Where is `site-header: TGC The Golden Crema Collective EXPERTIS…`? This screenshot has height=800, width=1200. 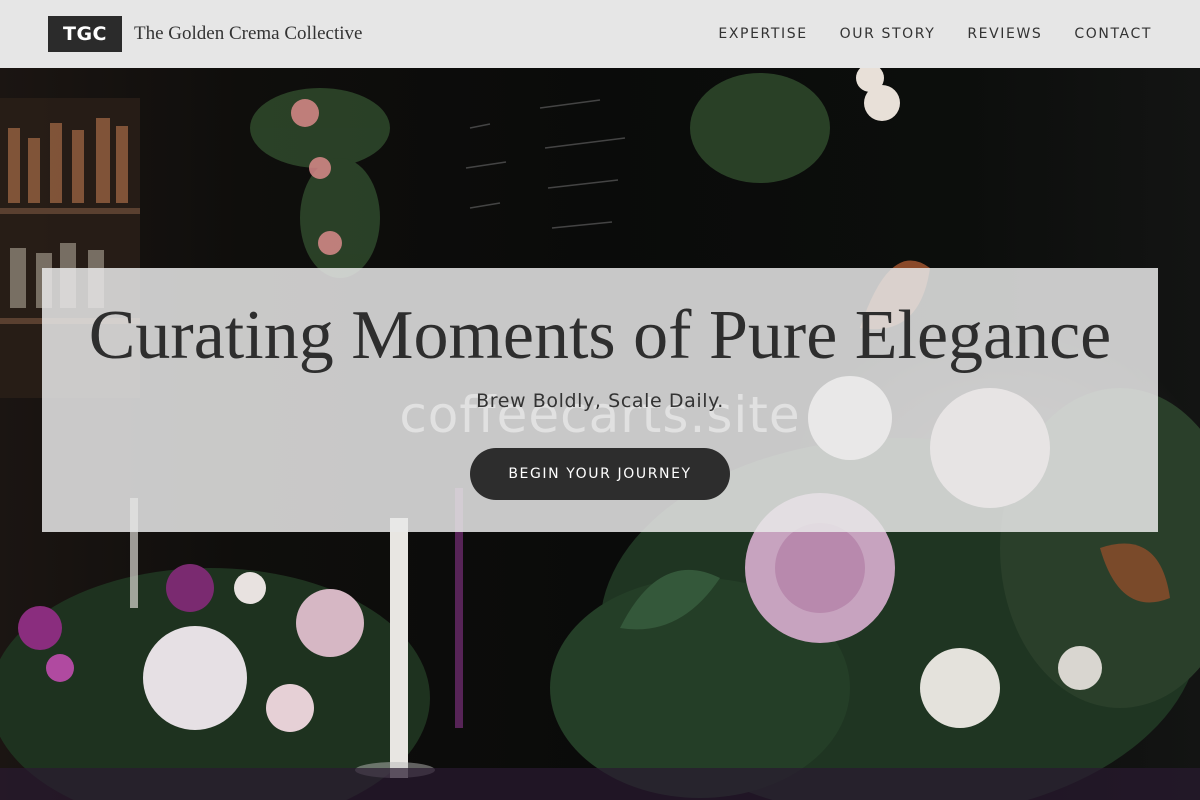
site-header: TGC The Golden Crema Collective EXPERTIS… is located at coordinates (600, 34).